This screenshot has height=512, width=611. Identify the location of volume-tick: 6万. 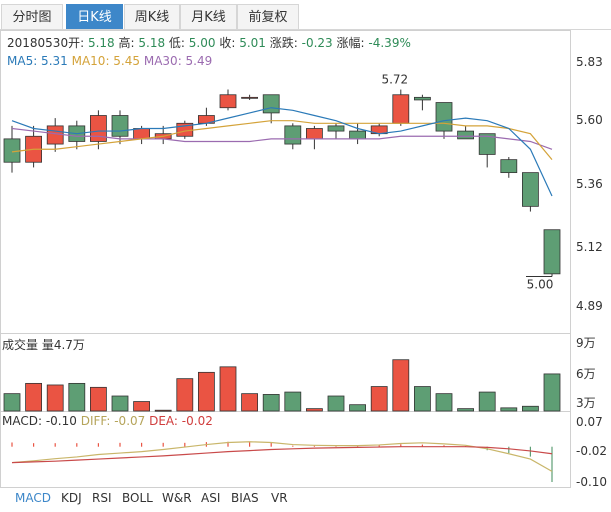
(586, 374).